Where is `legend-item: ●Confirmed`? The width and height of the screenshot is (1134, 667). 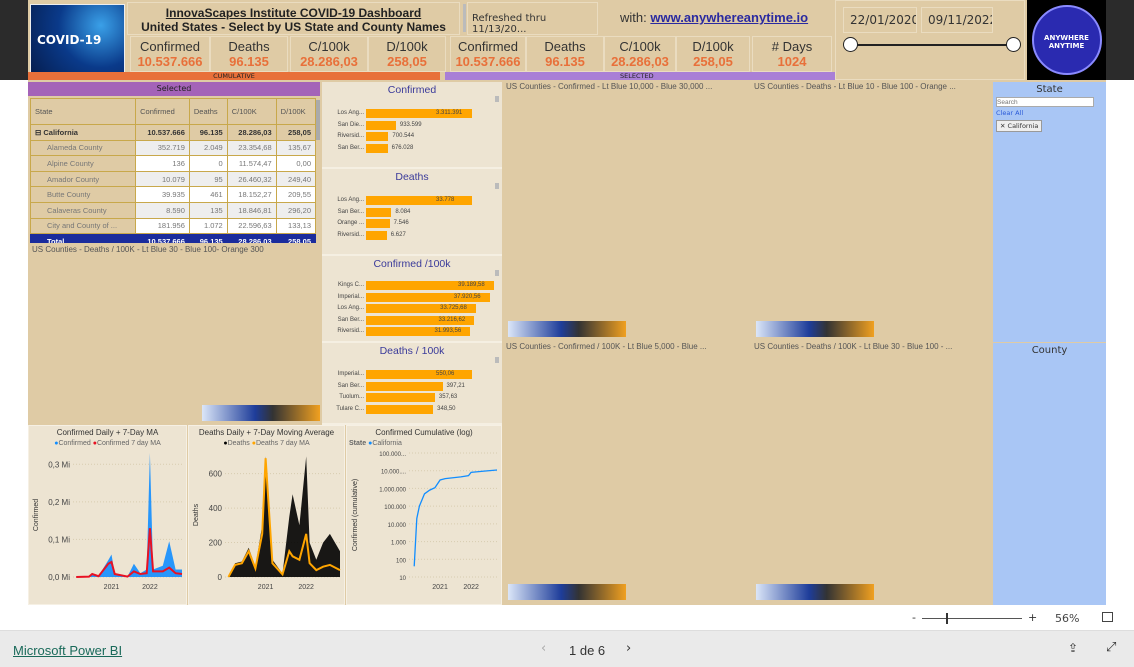 legend-item: ●Confirmed is located at coordinates (72, 443).